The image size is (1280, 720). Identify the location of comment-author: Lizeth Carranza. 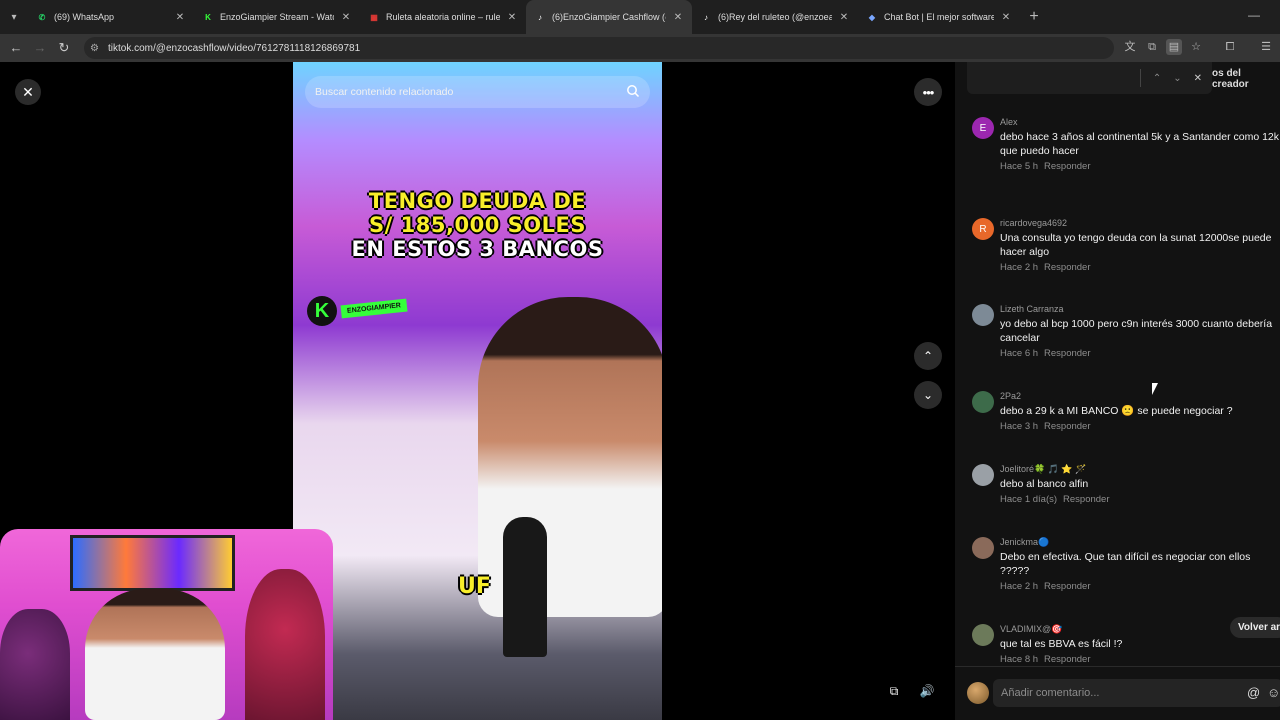
(1140, 309).